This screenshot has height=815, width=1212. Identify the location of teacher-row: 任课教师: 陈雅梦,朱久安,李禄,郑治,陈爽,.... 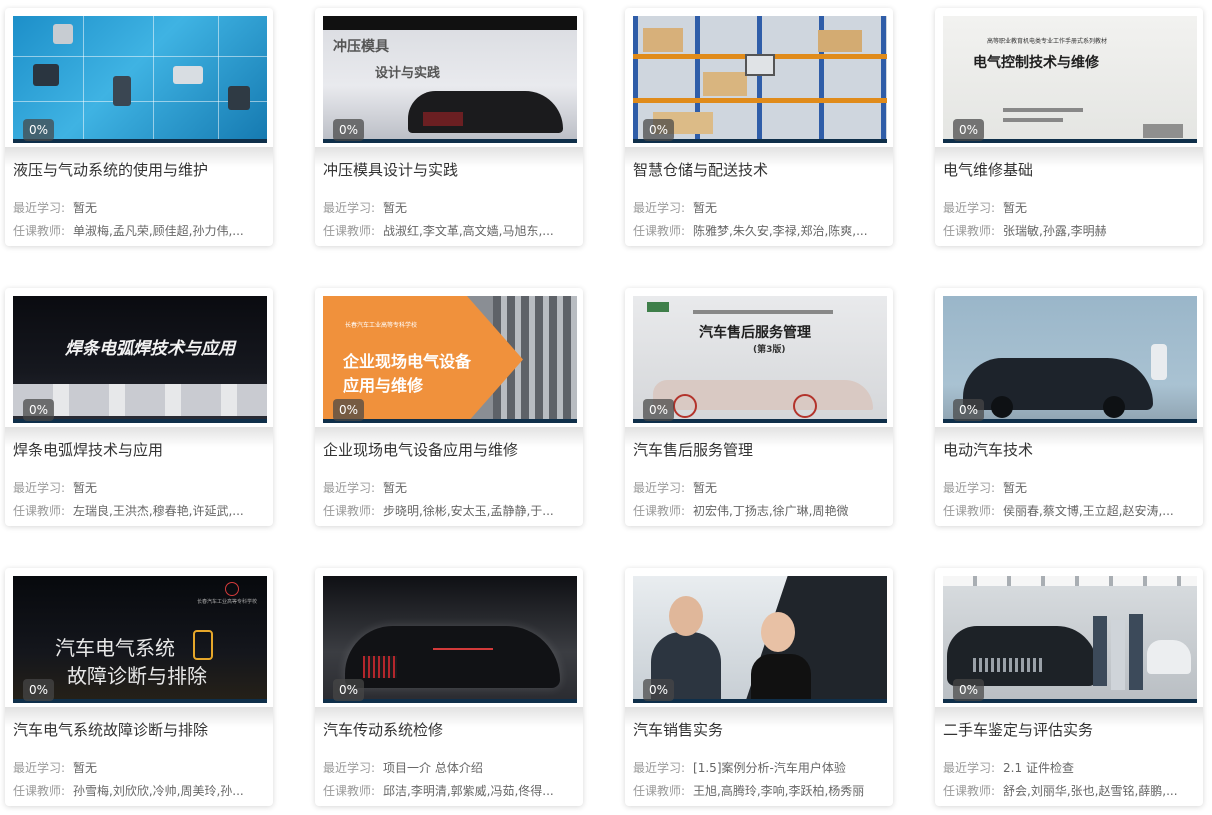
(759, 230).